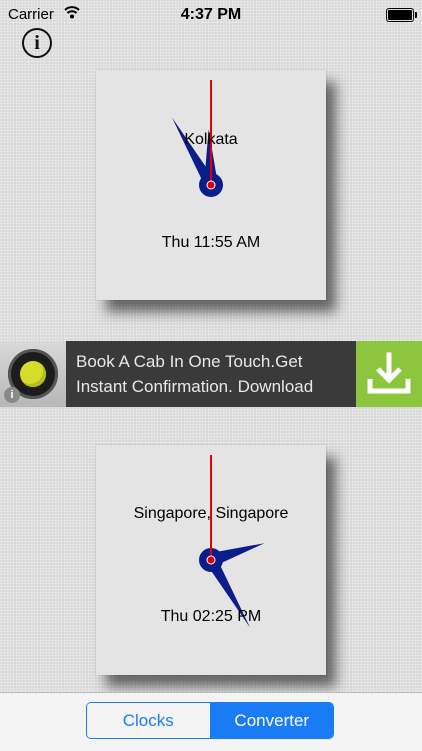 Image resolution: width=422 pixels, height=751 pixels. I want to click on status-time: 4:37 PM, so click(211, 14).